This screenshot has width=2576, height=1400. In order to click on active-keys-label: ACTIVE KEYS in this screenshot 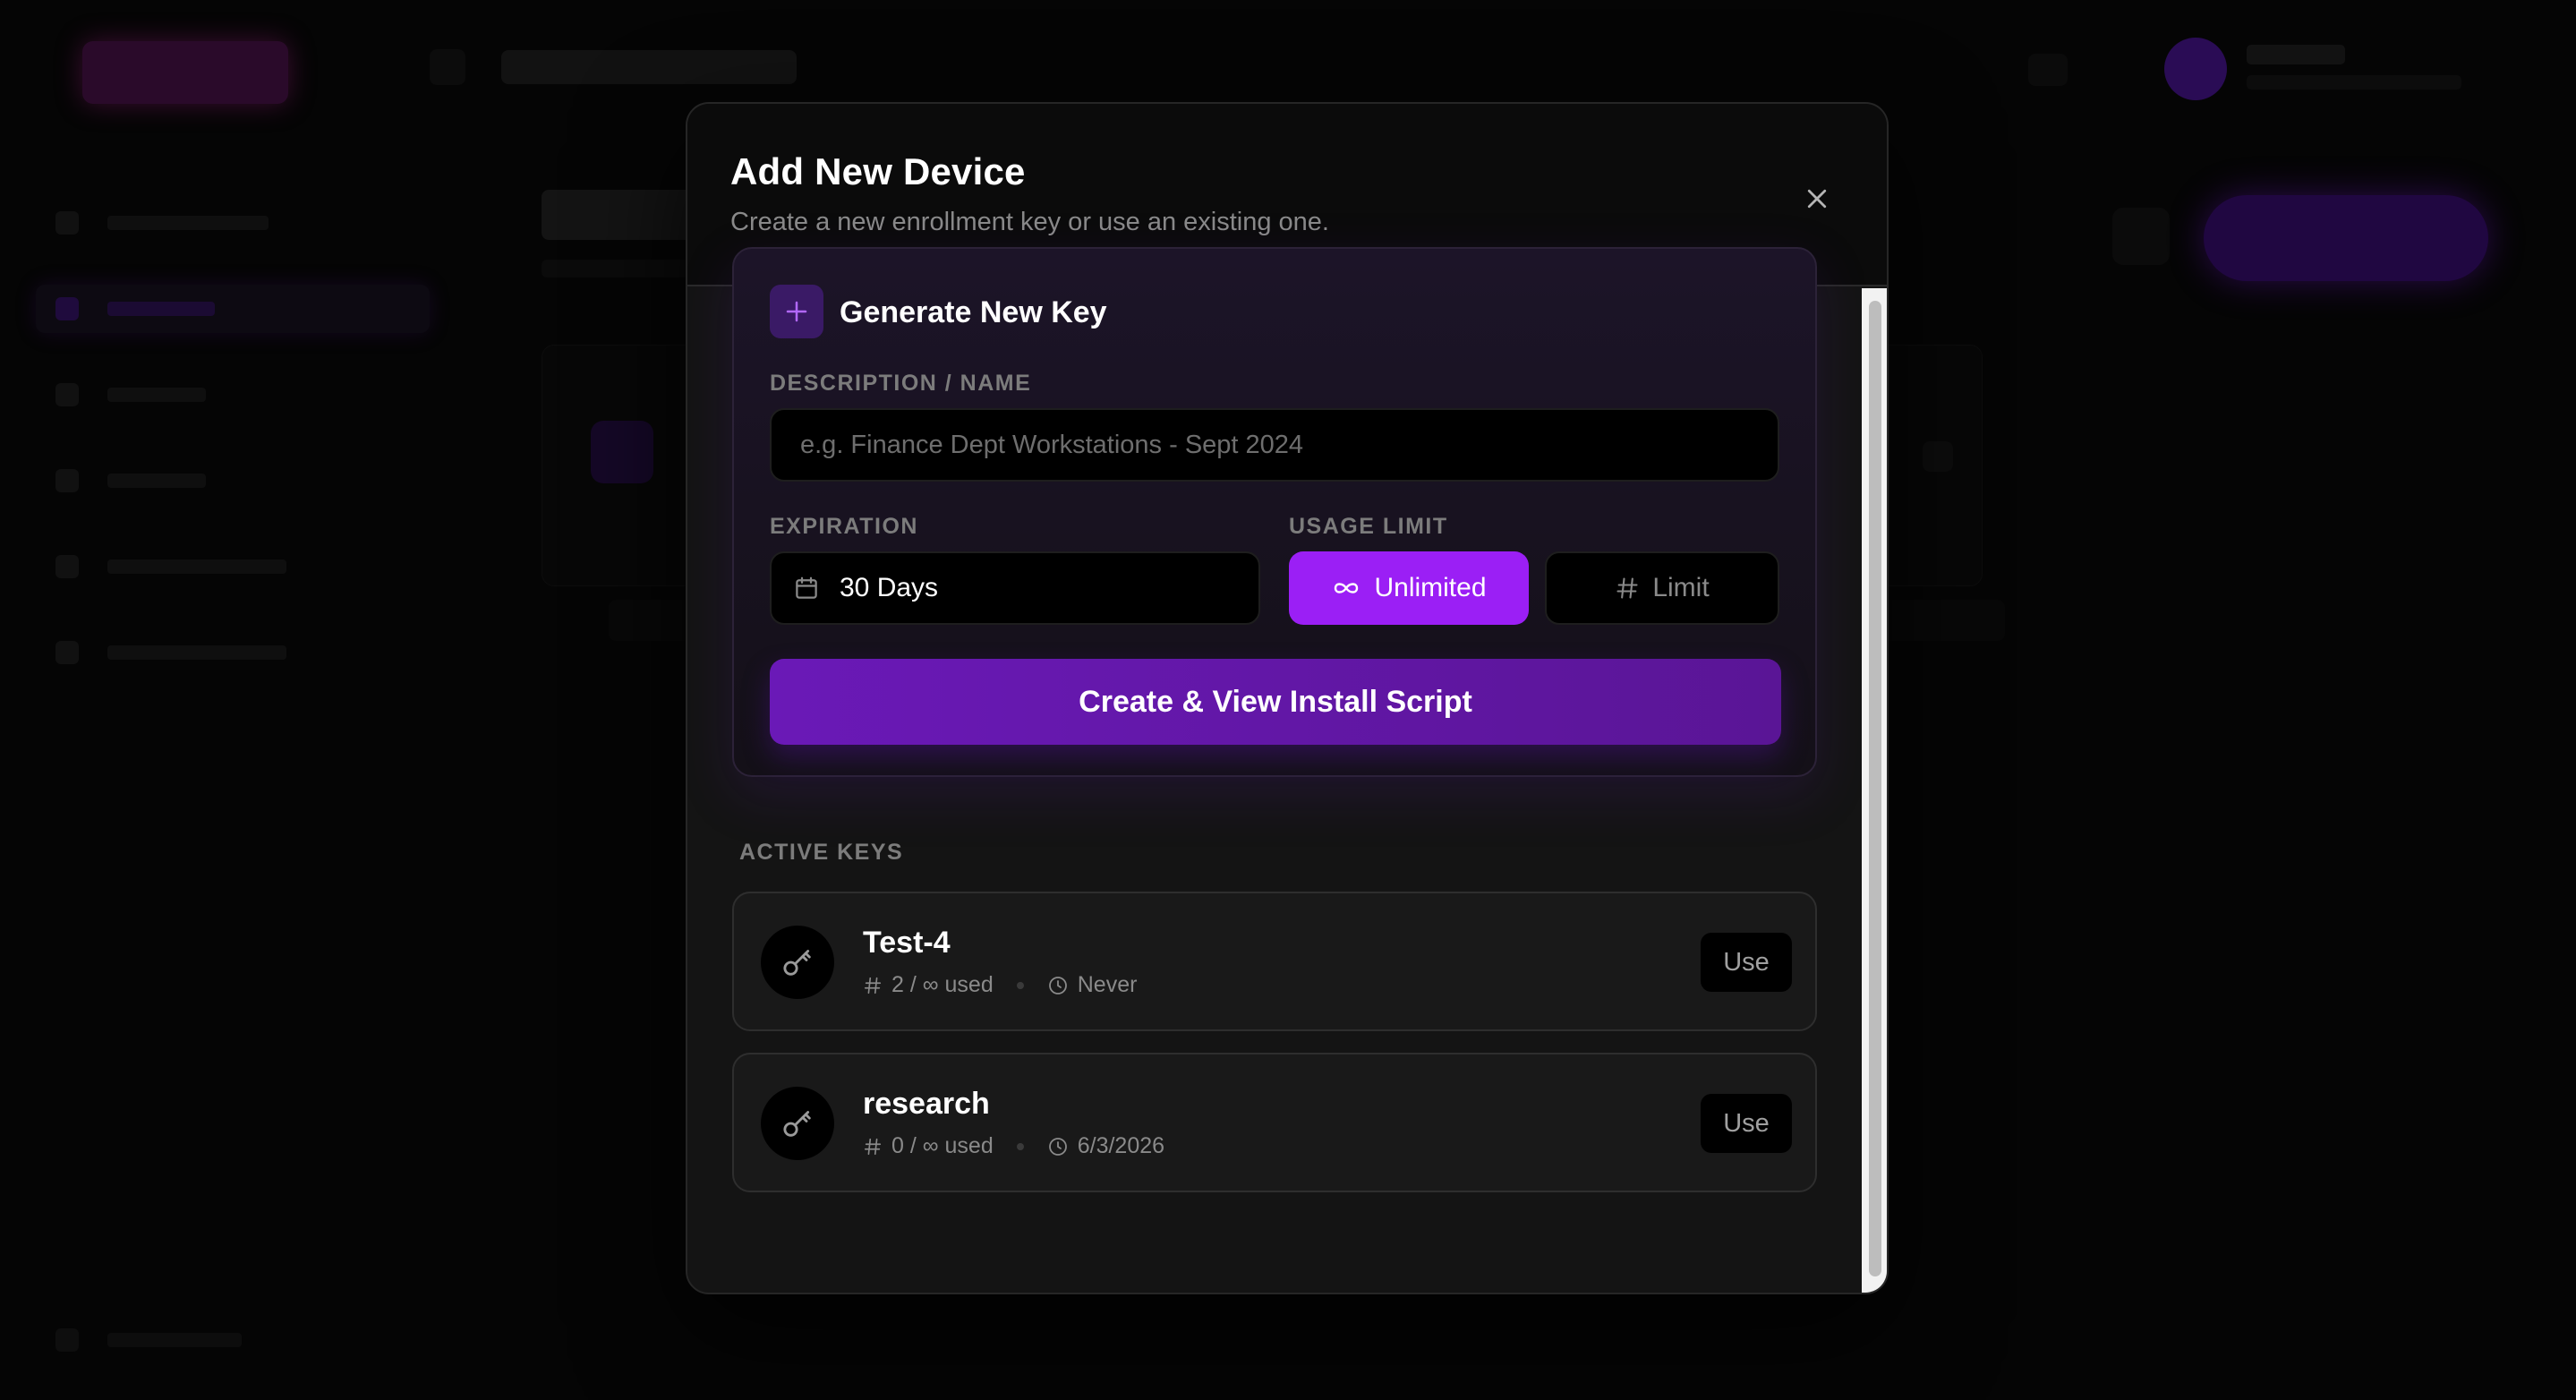, I will do `click(821, 852)`.